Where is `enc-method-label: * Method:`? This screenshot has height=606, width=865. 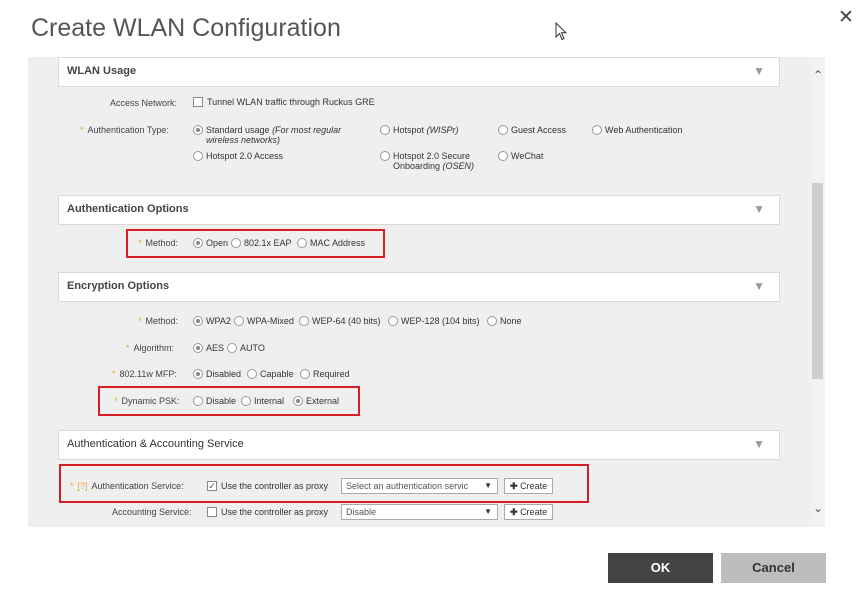 enc-method-label: * Method: is located at coordinates (158, 321).